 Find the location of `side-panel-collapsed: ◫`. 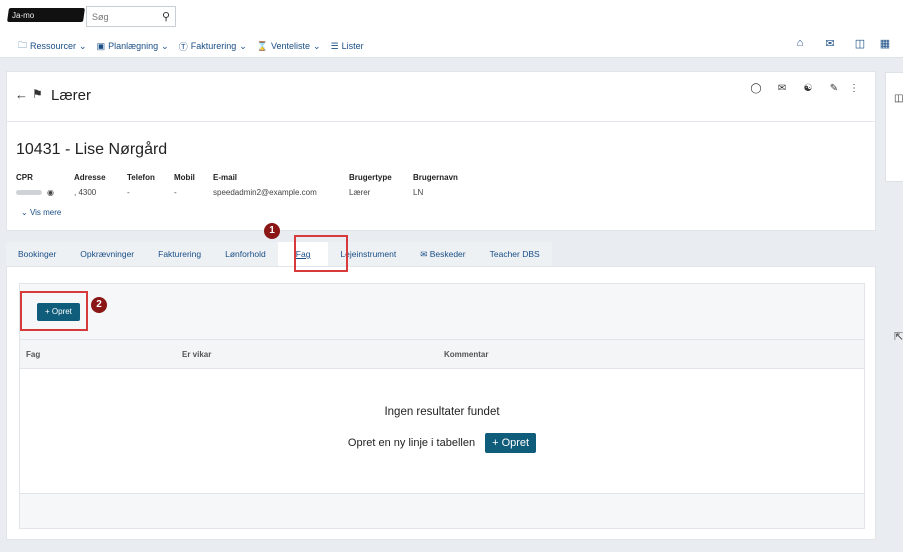

side-panel-collapsed: ◫ is located at coordinates (894, 127).